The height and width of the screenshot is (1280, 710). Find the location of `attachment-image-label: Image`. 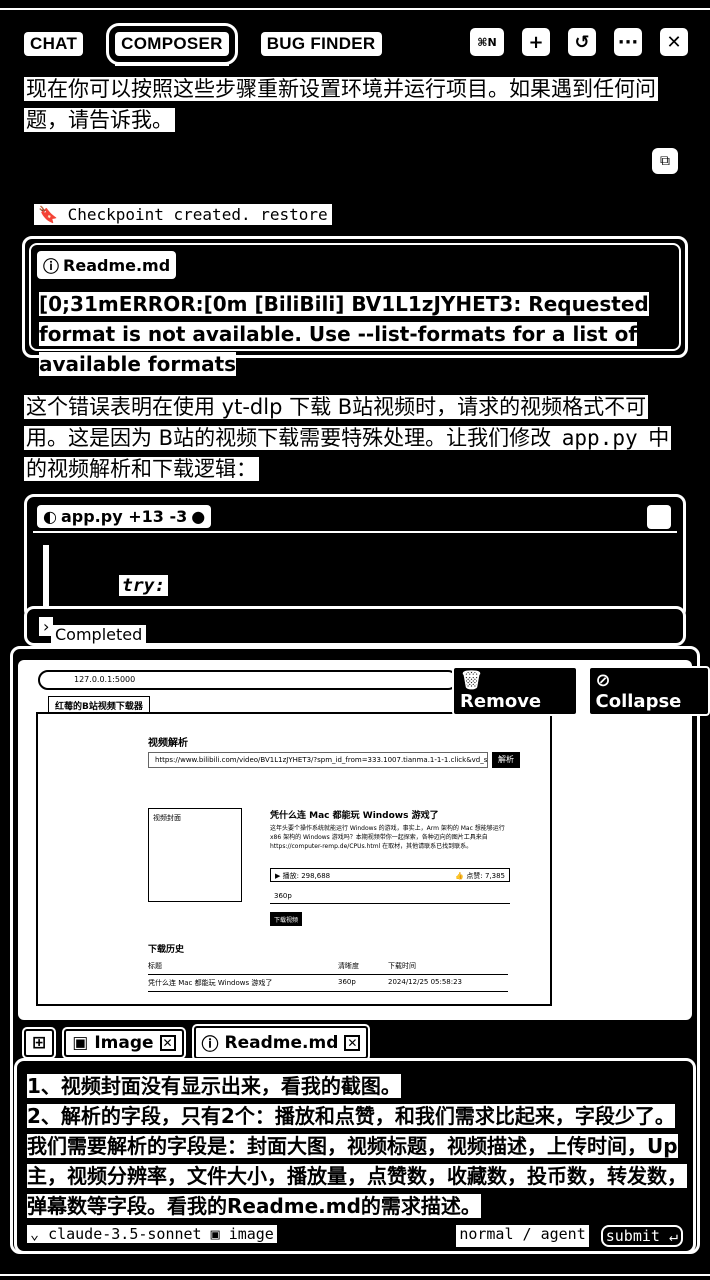

attachment-image-label: Image is located at coordinates (124, 1042).